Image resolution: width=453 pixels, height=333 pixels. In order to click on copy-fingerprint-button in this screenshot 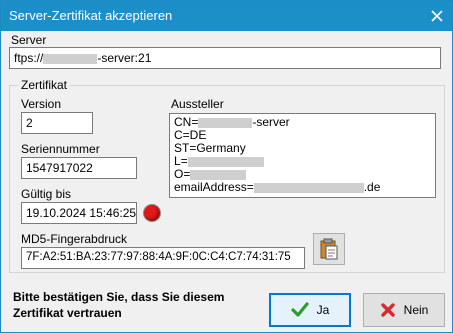, I will do `click(329, 249)`.